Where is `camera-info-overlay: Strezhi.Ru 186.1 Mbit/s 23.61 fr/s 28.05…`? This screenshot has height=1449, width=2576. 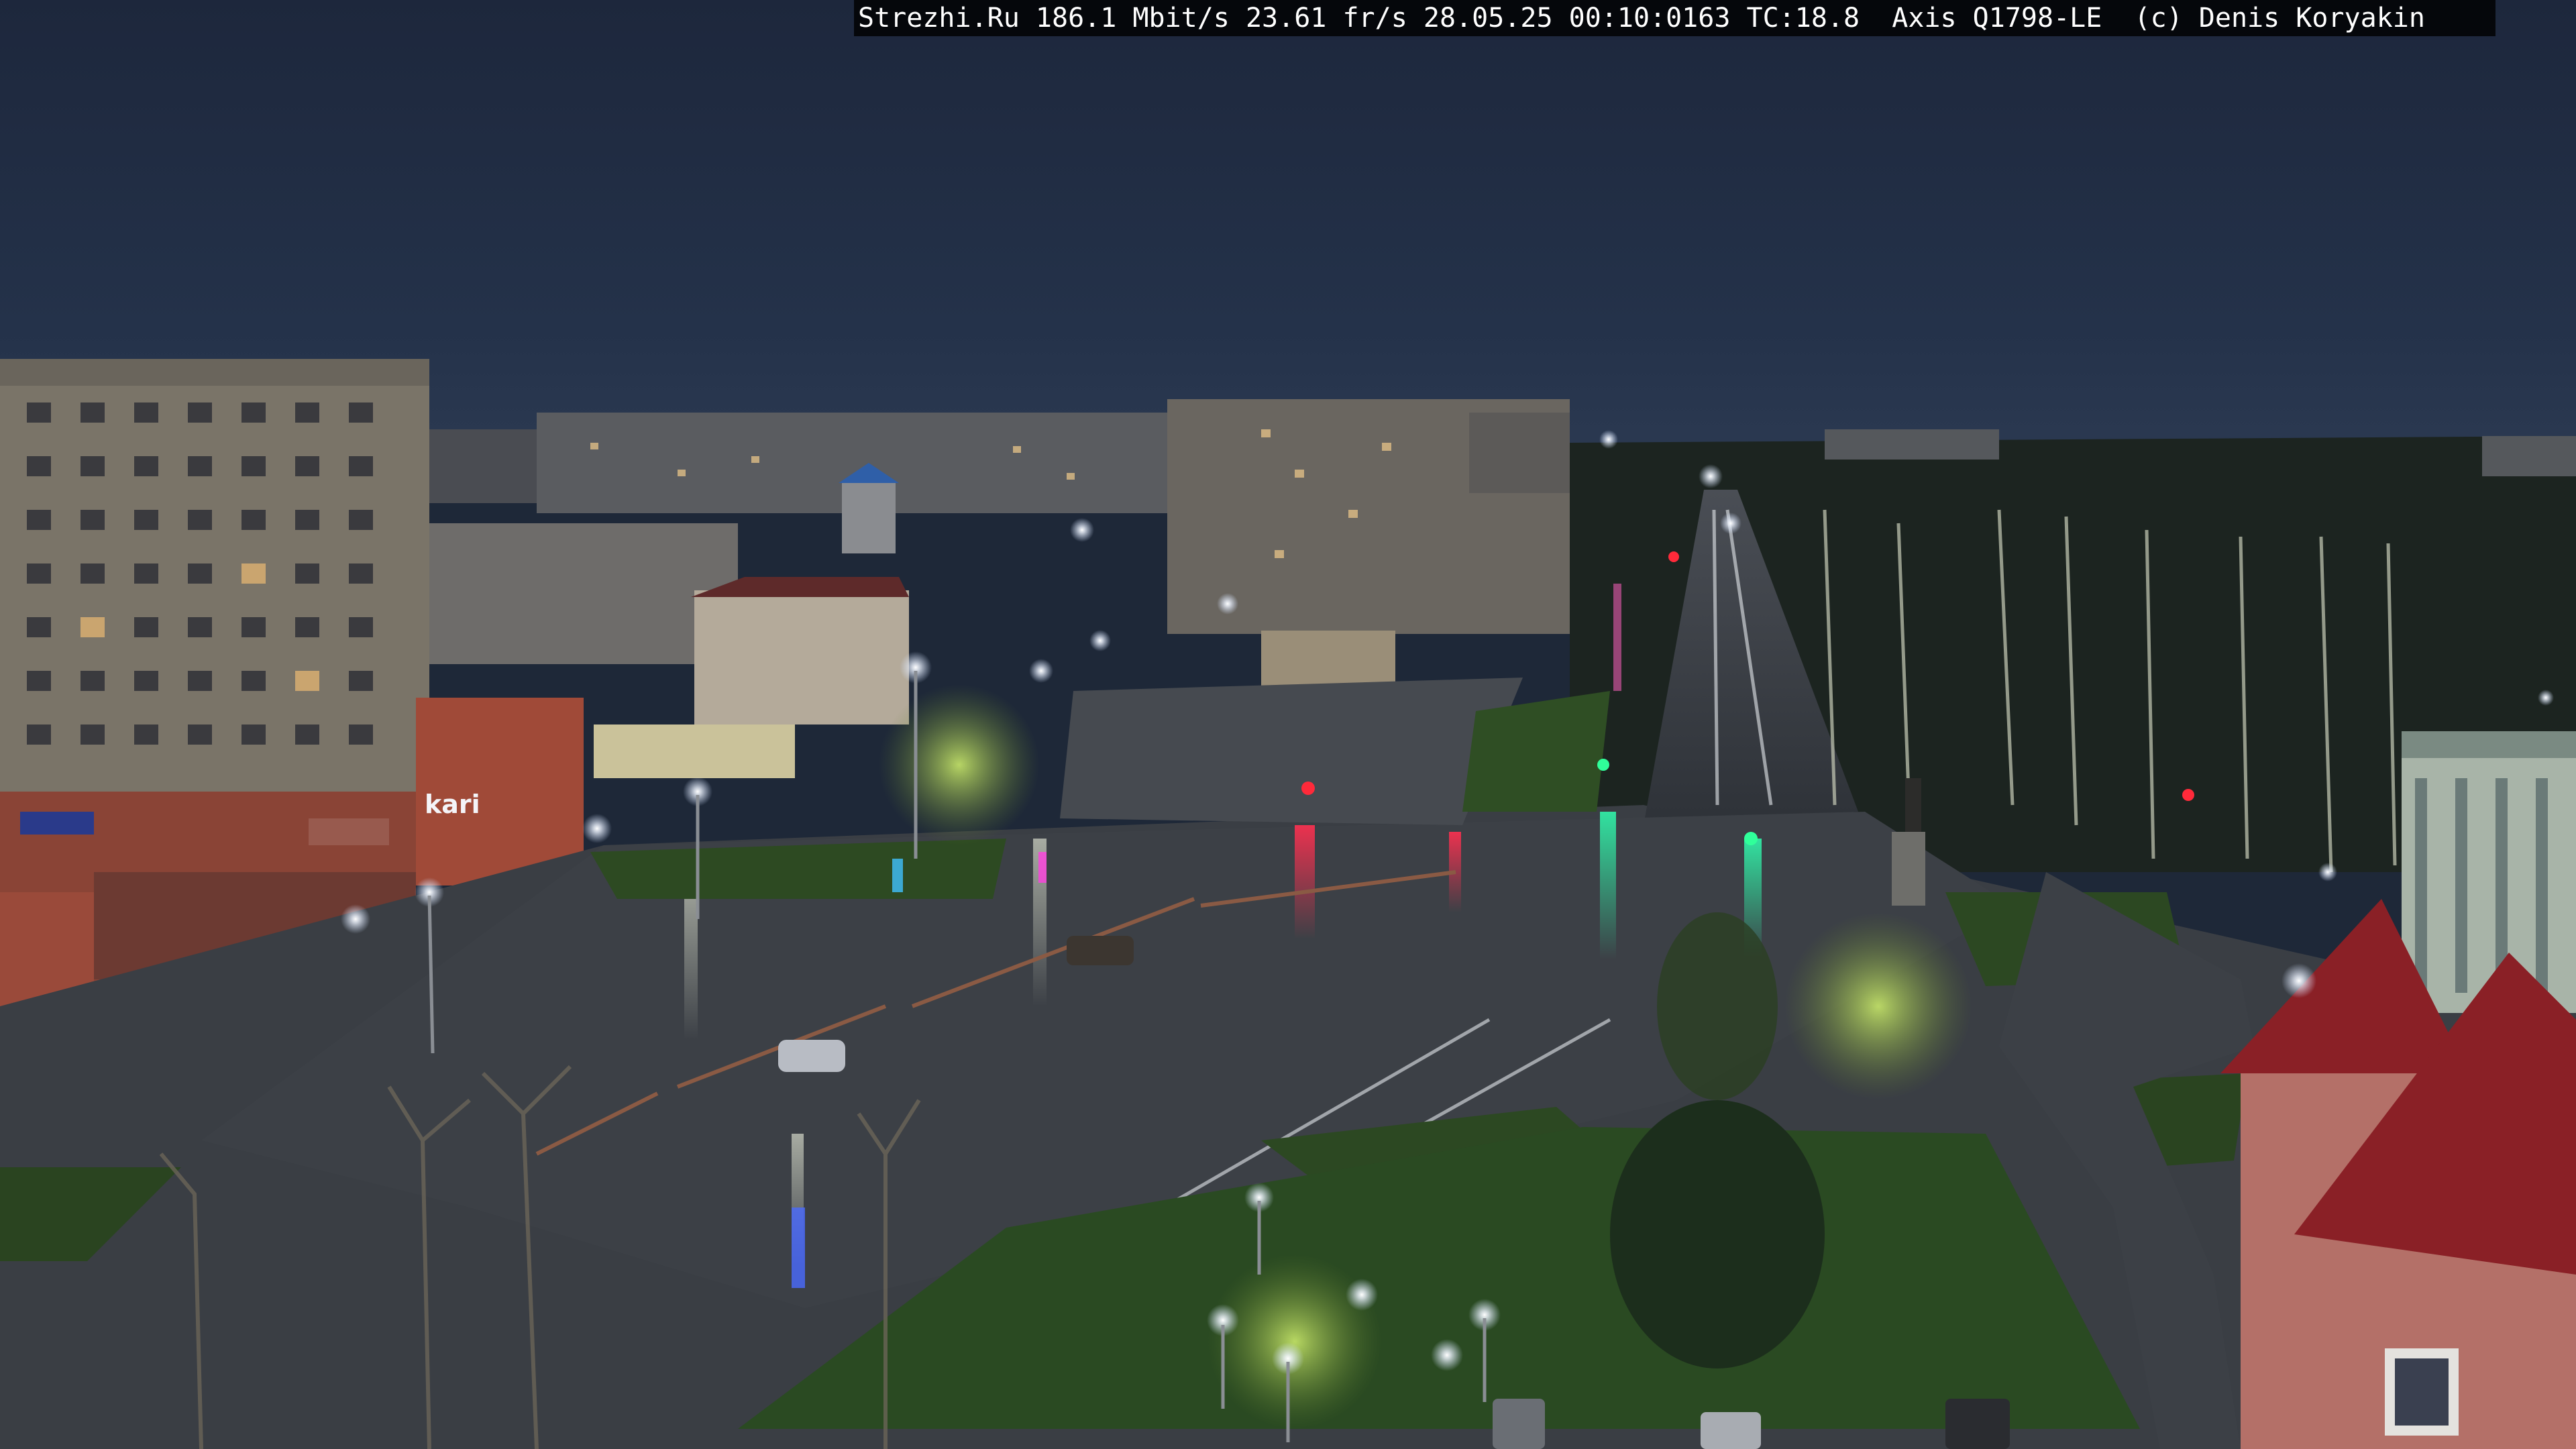 camera-info-overlay: Strezhi.Ru 186.1 Mbit/s 23.61 fr/s 28.05… is located at coordinates (1675, 18).